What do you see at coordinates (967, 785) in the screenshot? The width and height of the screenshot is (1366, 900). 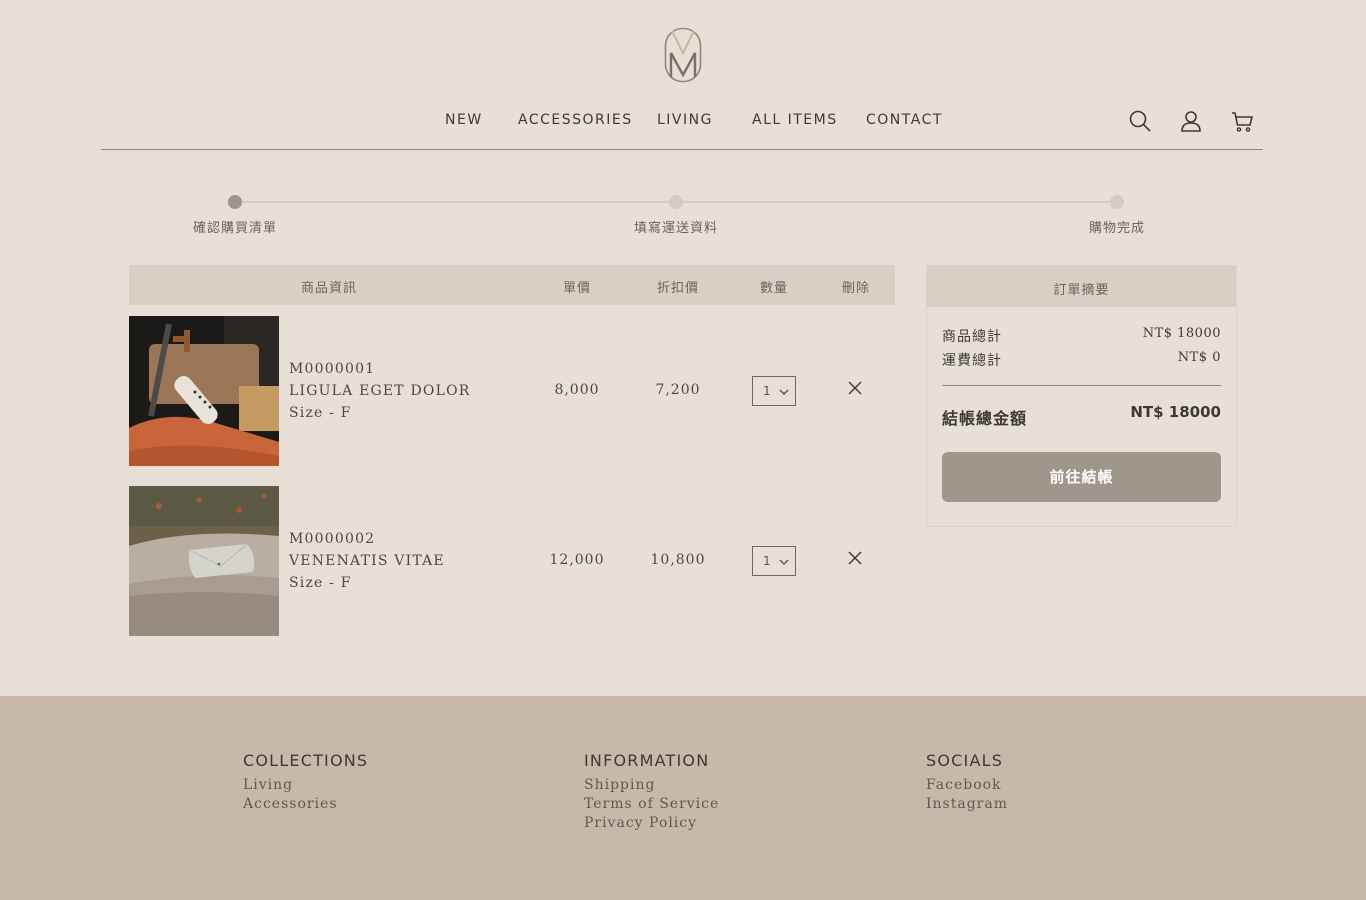 I see `footer-link-facebook: Facebook` at bounding box center [967, 785].